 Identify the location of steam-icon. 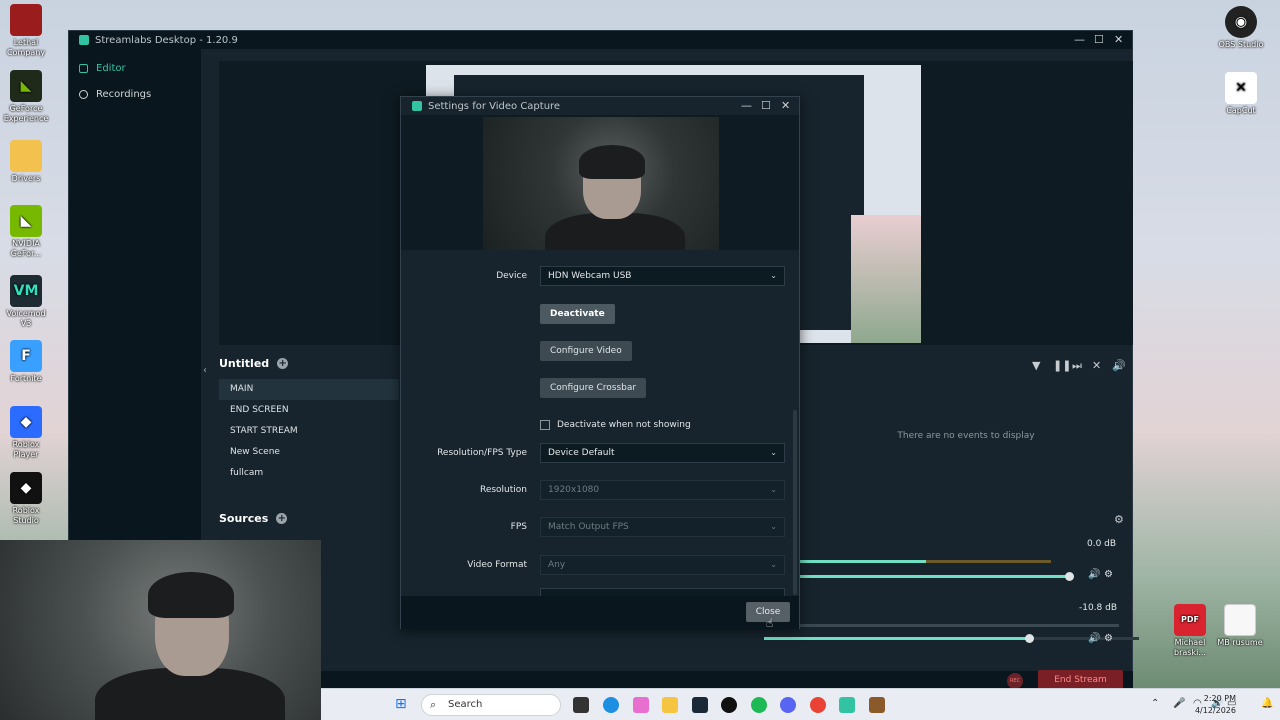
(700, 705).